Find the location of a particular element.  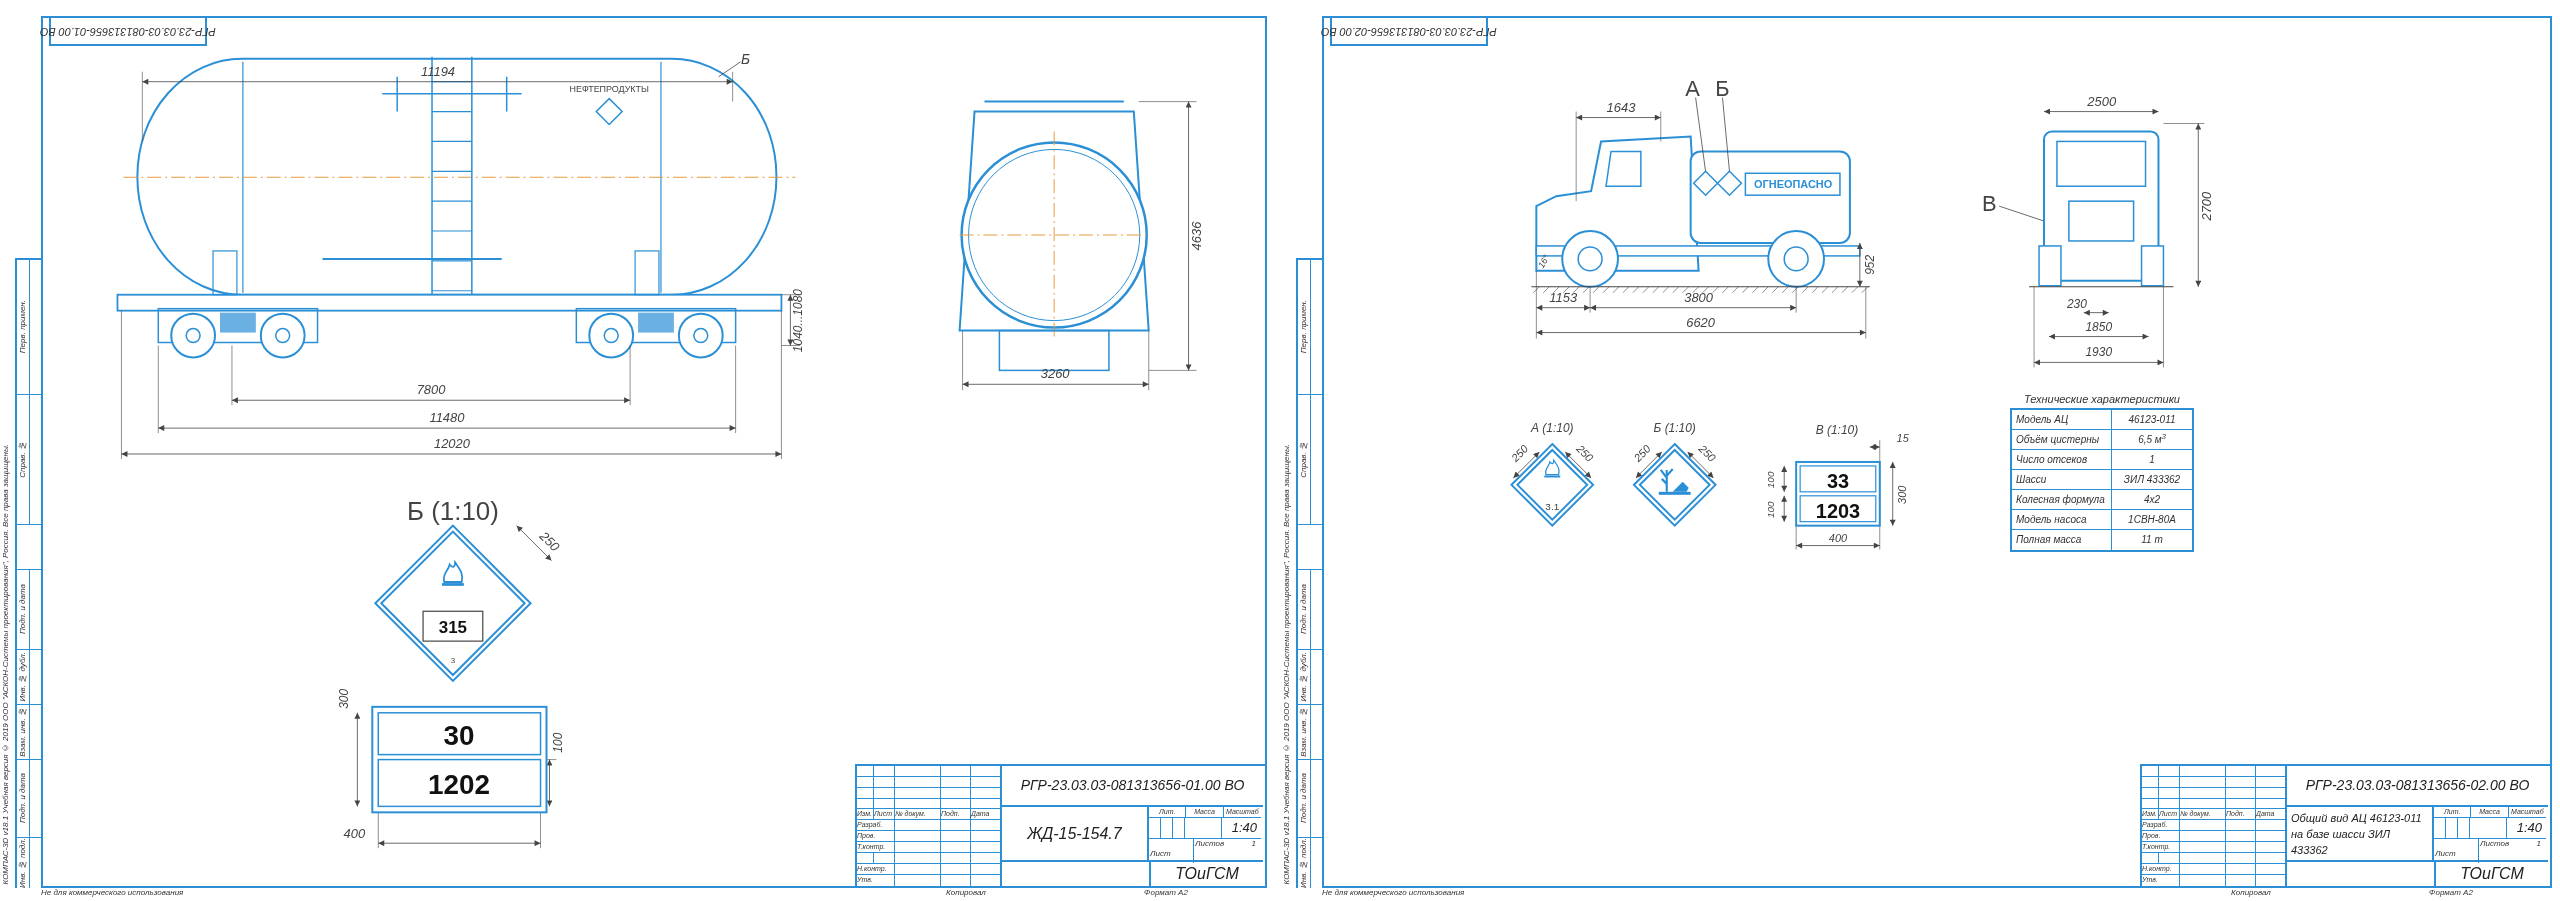

table-cell-text: 4x2 is located at coordinates (2152, 500).